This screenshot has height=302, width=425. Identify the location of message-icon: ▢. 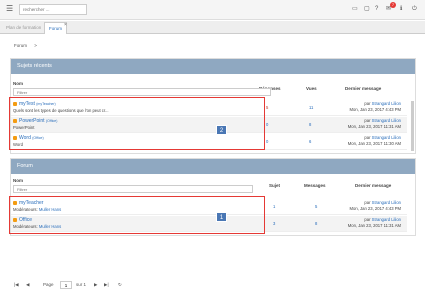
(367, 9).